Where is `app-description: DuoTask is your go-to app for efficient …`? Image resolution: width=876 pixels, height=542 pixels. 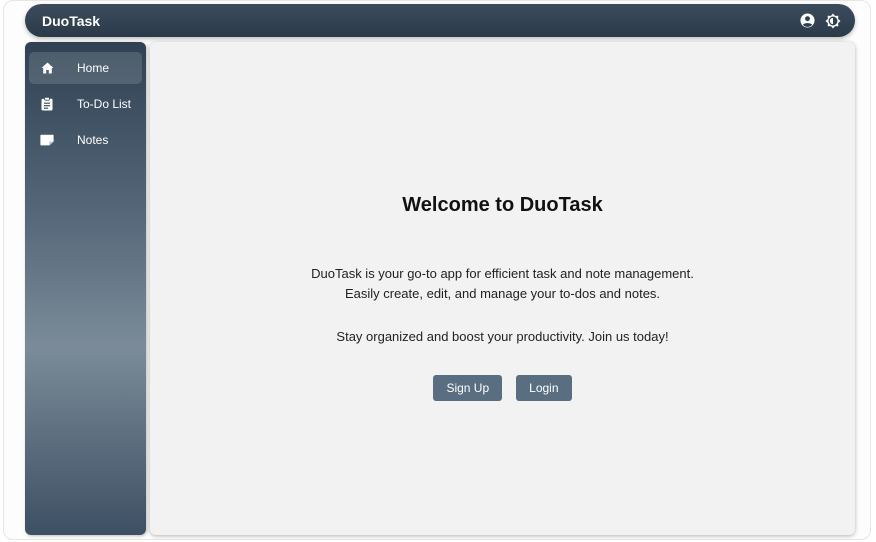 app-description: DuoTask is your go-to app for efficient … is located at coordinates (502, 284).